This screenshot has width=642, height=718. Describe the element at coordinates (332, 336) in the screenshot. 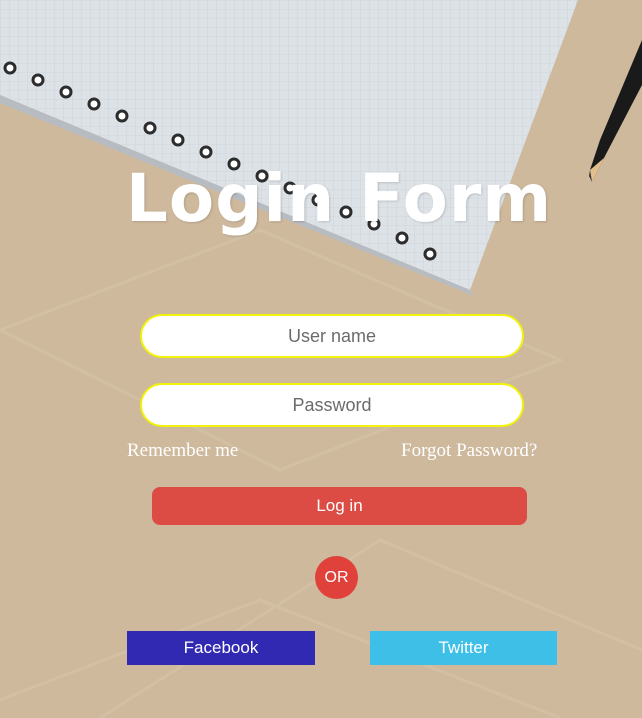

I see `username-input` at that location.